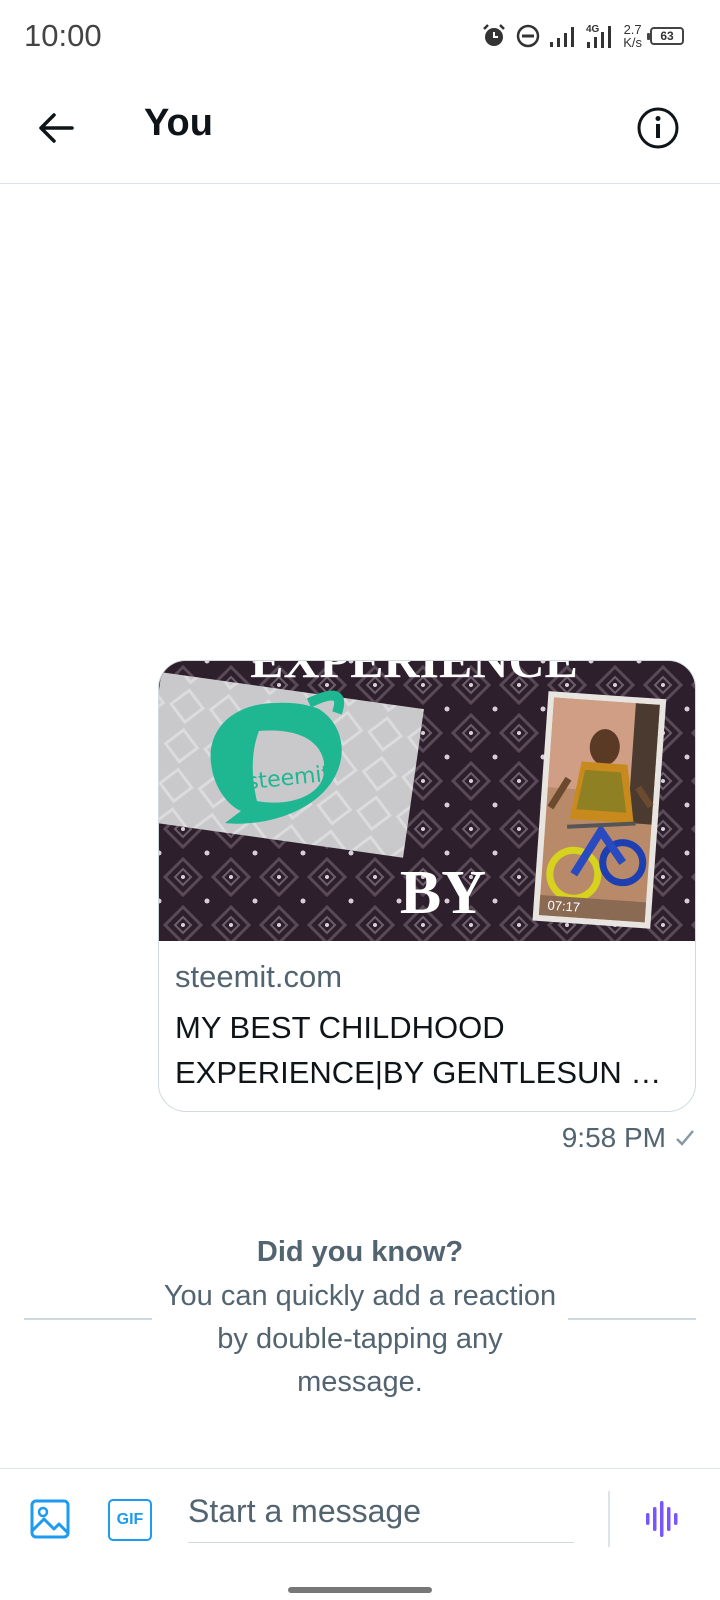 The width and height of the screenshot is (720, 1600). I want to click on svg-text: 4G, so click(593, 29).